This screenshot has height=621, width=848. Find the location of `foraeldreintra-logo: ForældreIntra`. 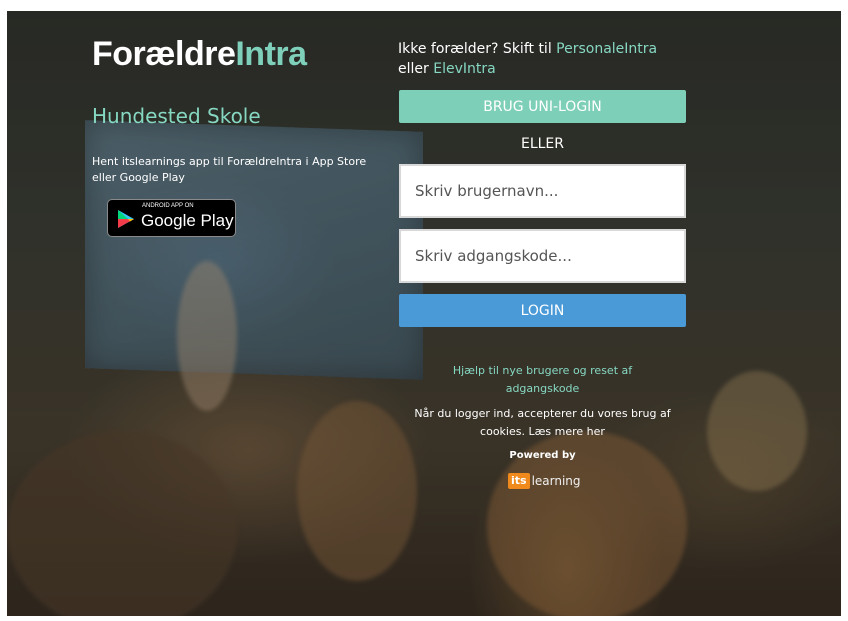

foraeldreintra-logo: ForældreIntra is located at coordinates (199, 54).